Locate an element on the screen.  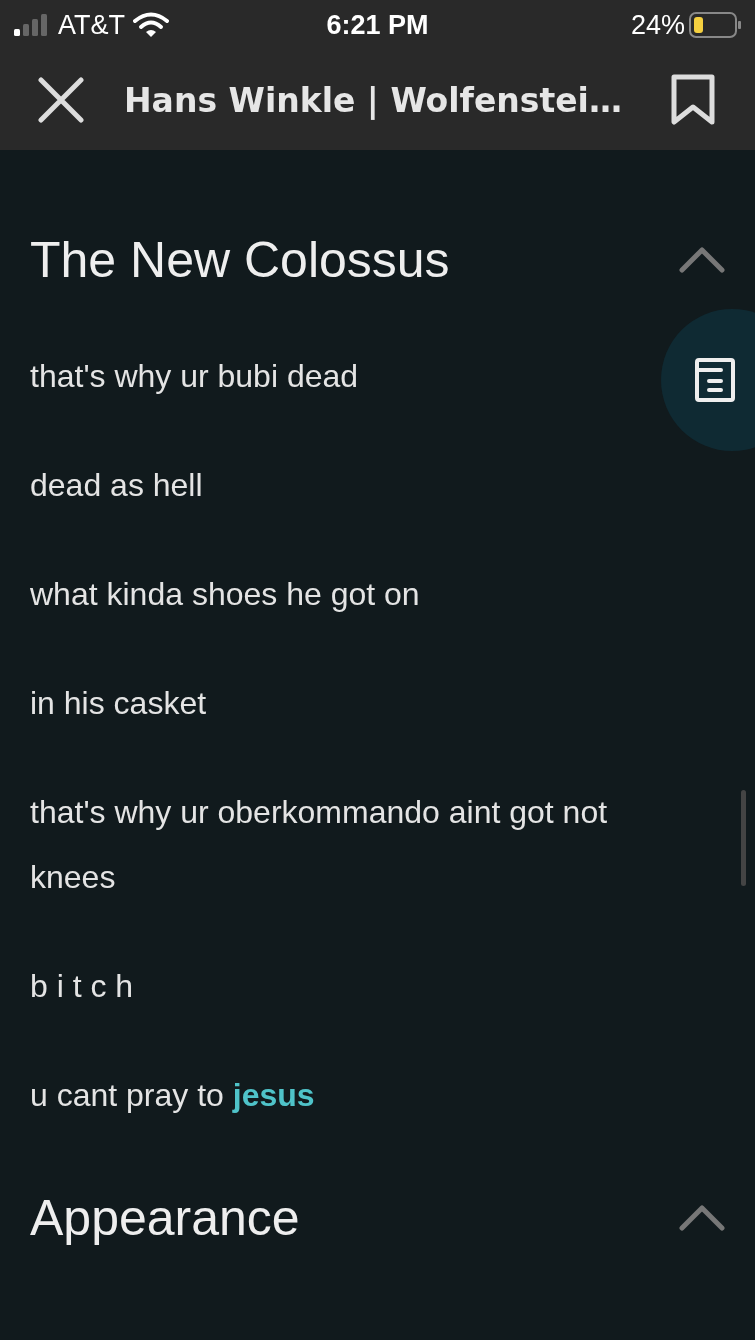
document-icon is located at coordinates (715, 380).